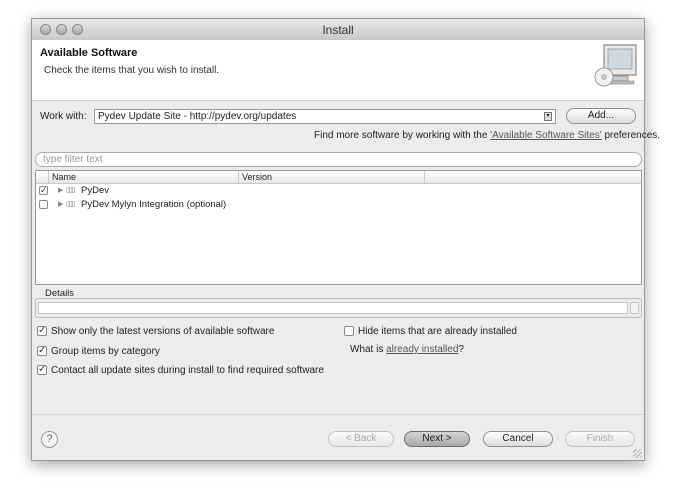 This screenshot has height=503, width=677. I want to click on dropdown-arrow-icon: ▾, so click(548, 116).